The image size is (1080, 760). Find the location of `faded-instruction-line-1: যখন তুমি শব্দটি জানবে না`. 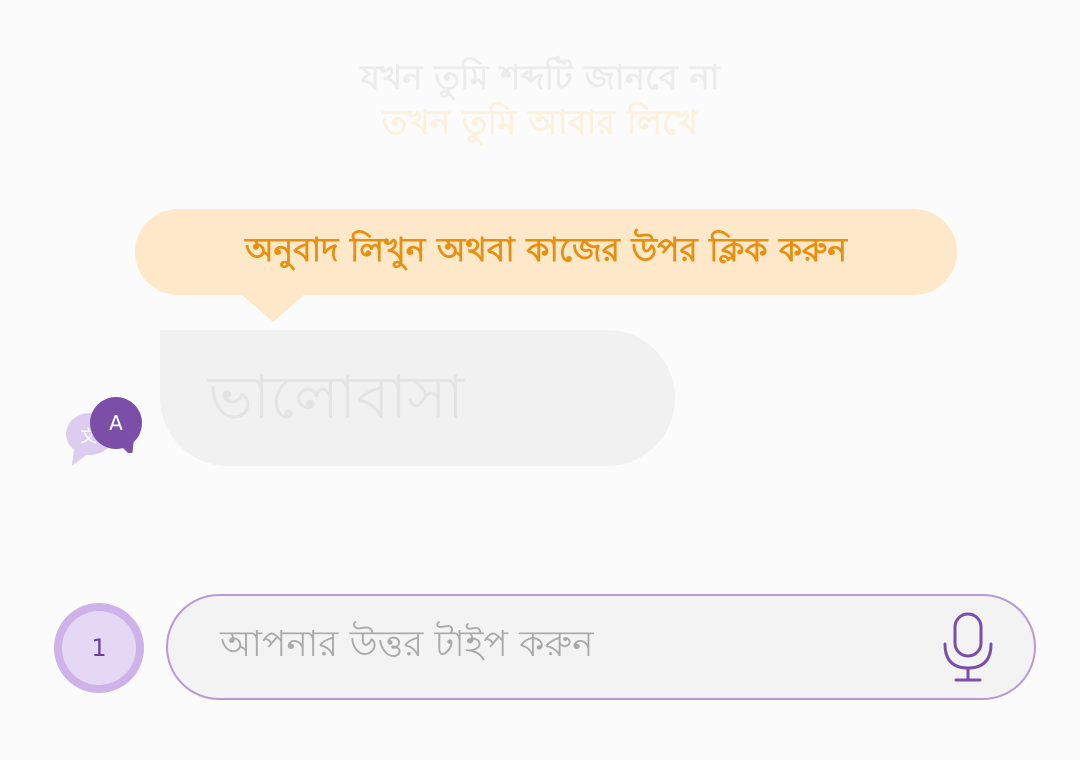

faded-instruction-line-1: যখন তুমি শব্দটি জানবে না is located at coordinates (540, 78).